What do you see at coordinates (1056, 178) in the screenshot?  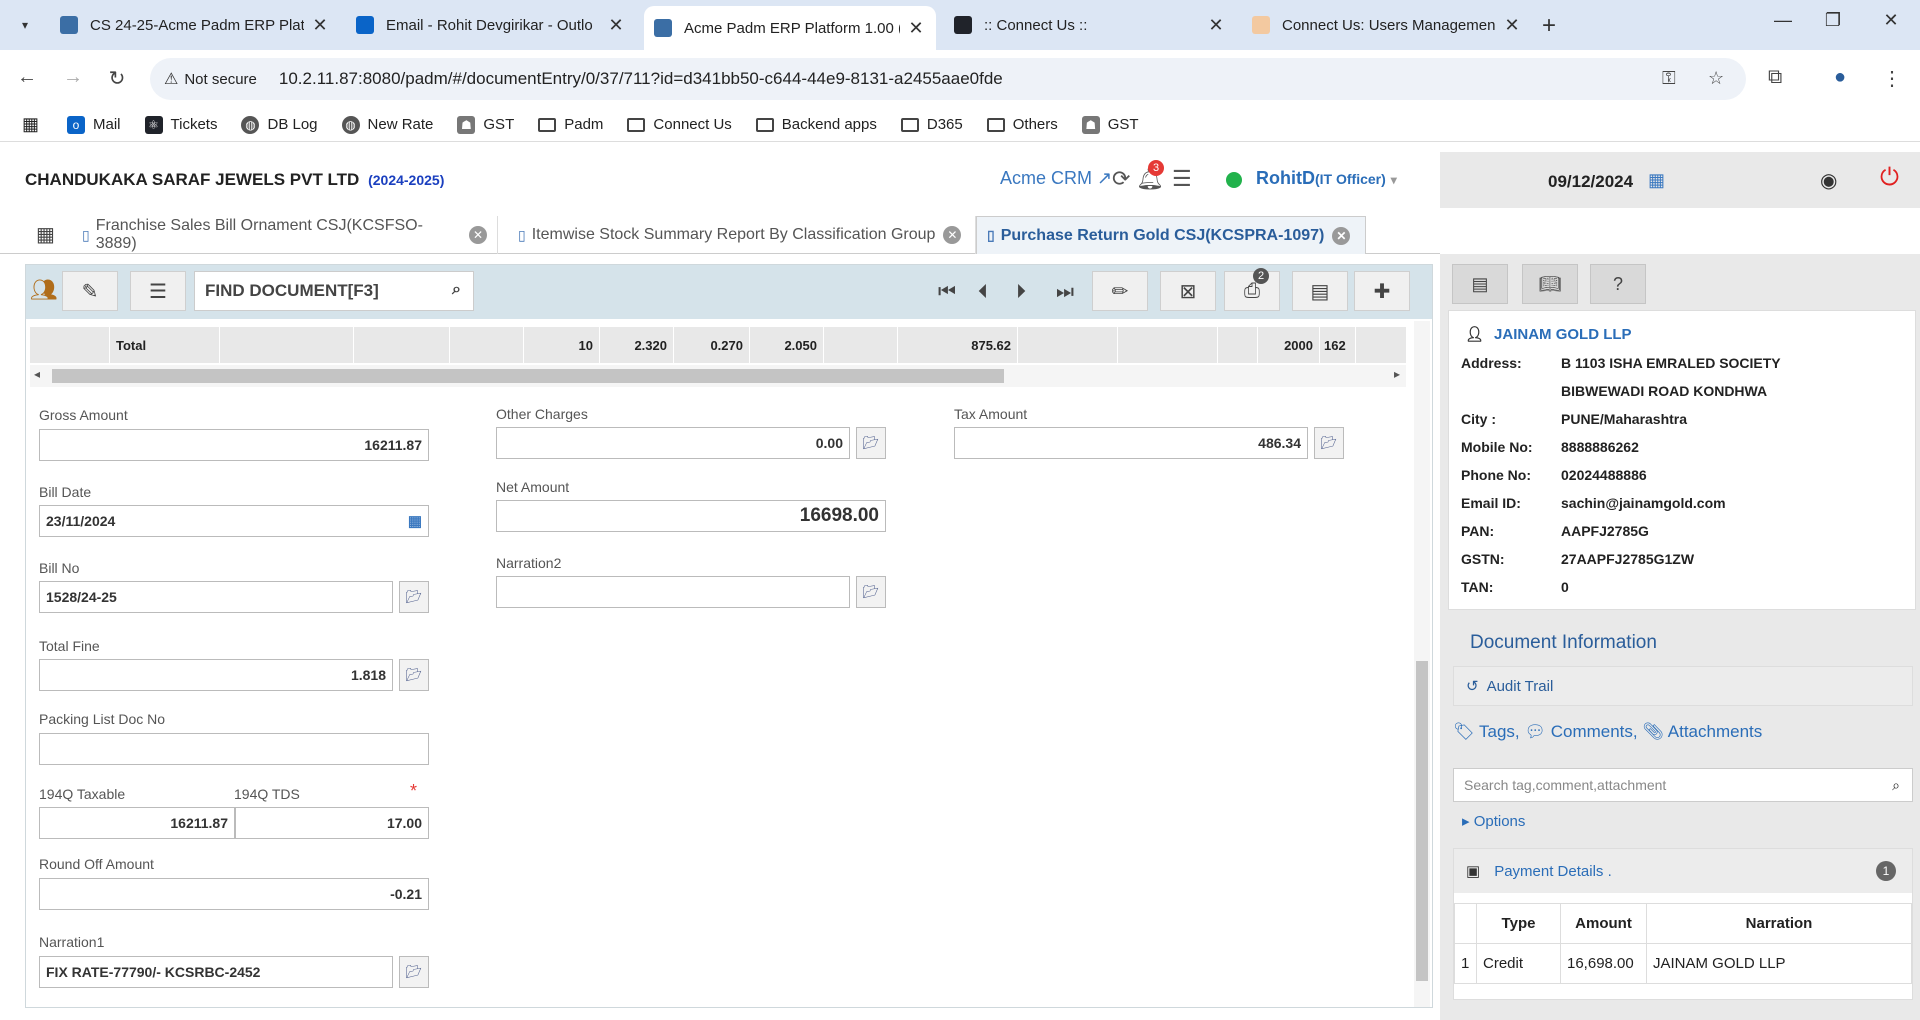 I see `crm-link: Acme CRM ↗` at bounding box center [1056, 178].